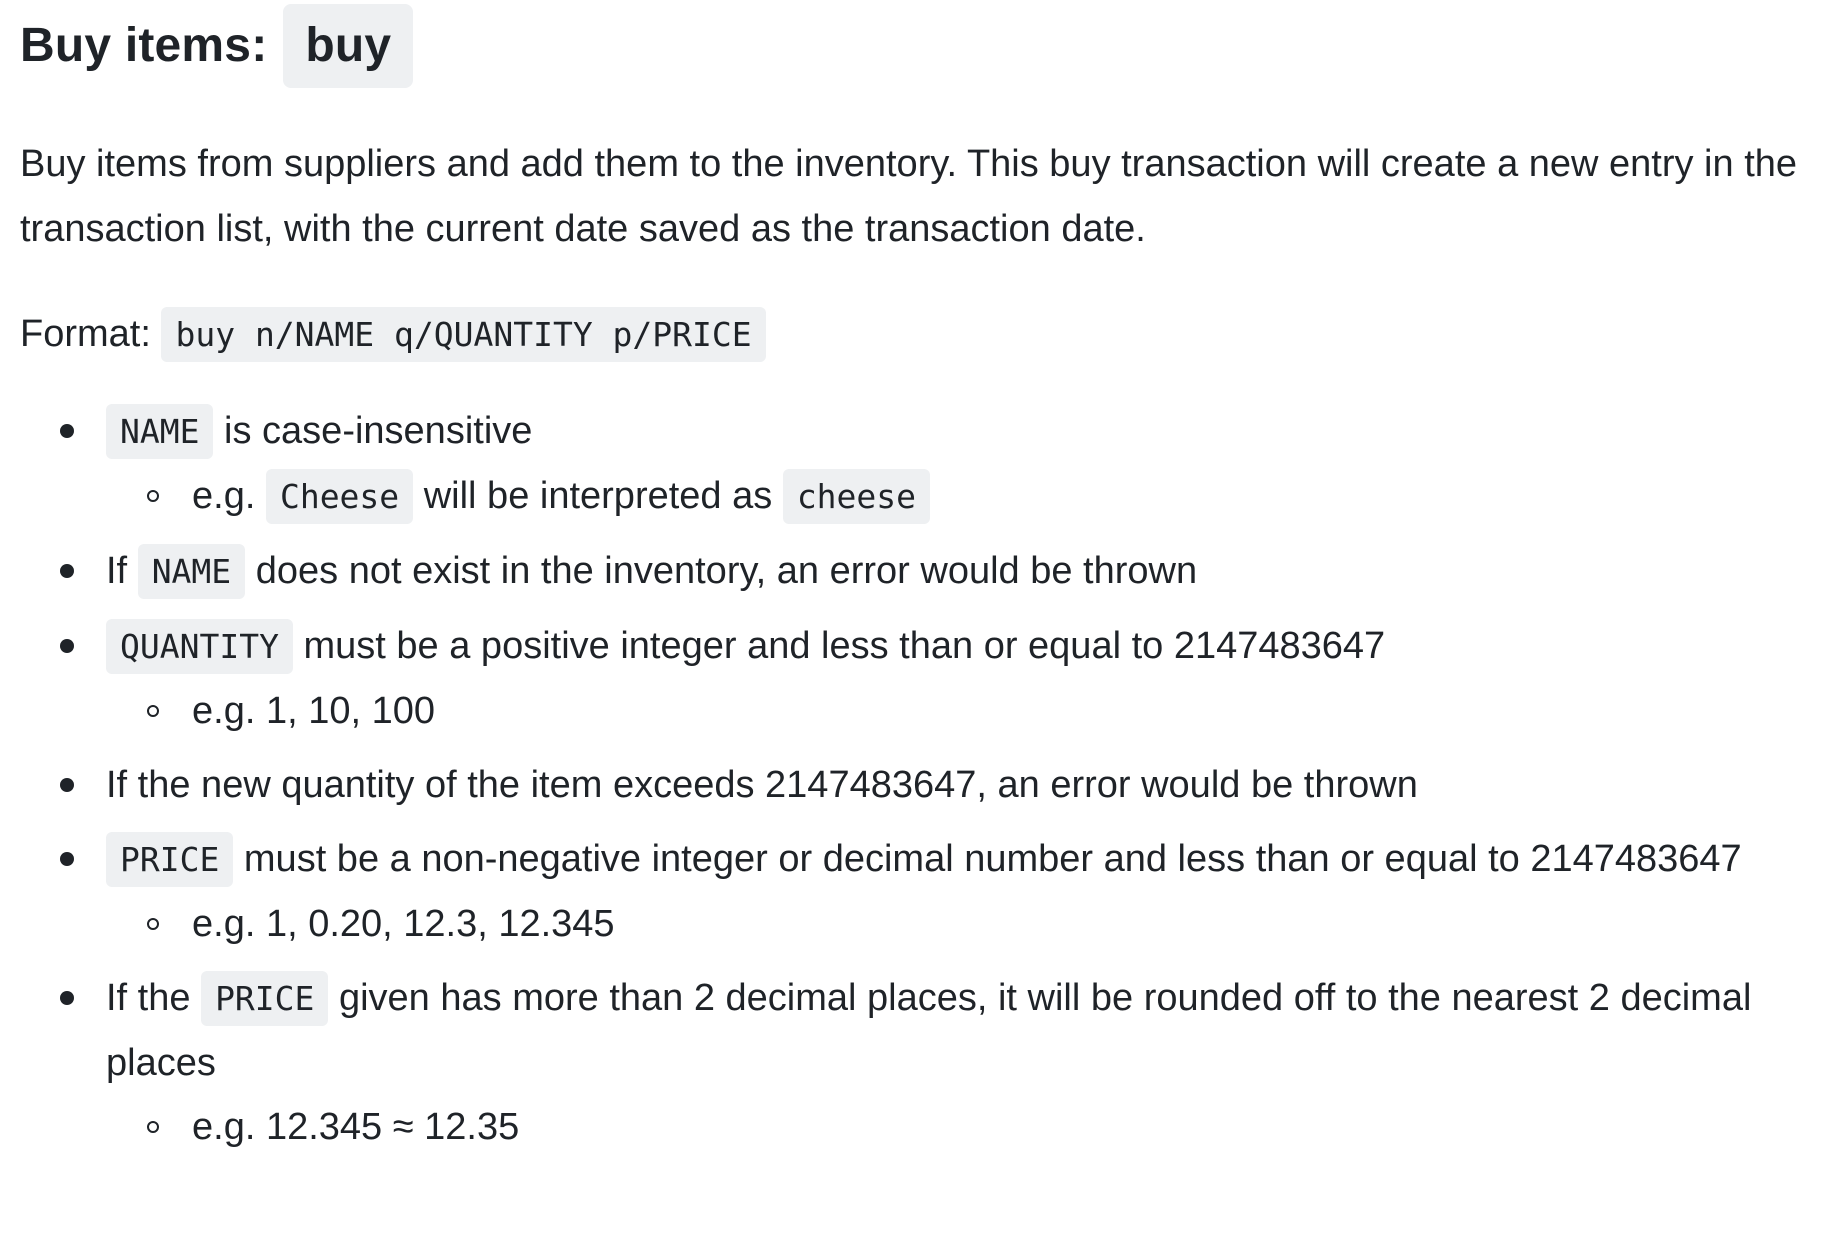 This screenshot has width=1834, height=1250. What do you see at coordinates (339, 496) in the screenshot?
I see `example-code: Cheese` at bounding box center [339, 496].